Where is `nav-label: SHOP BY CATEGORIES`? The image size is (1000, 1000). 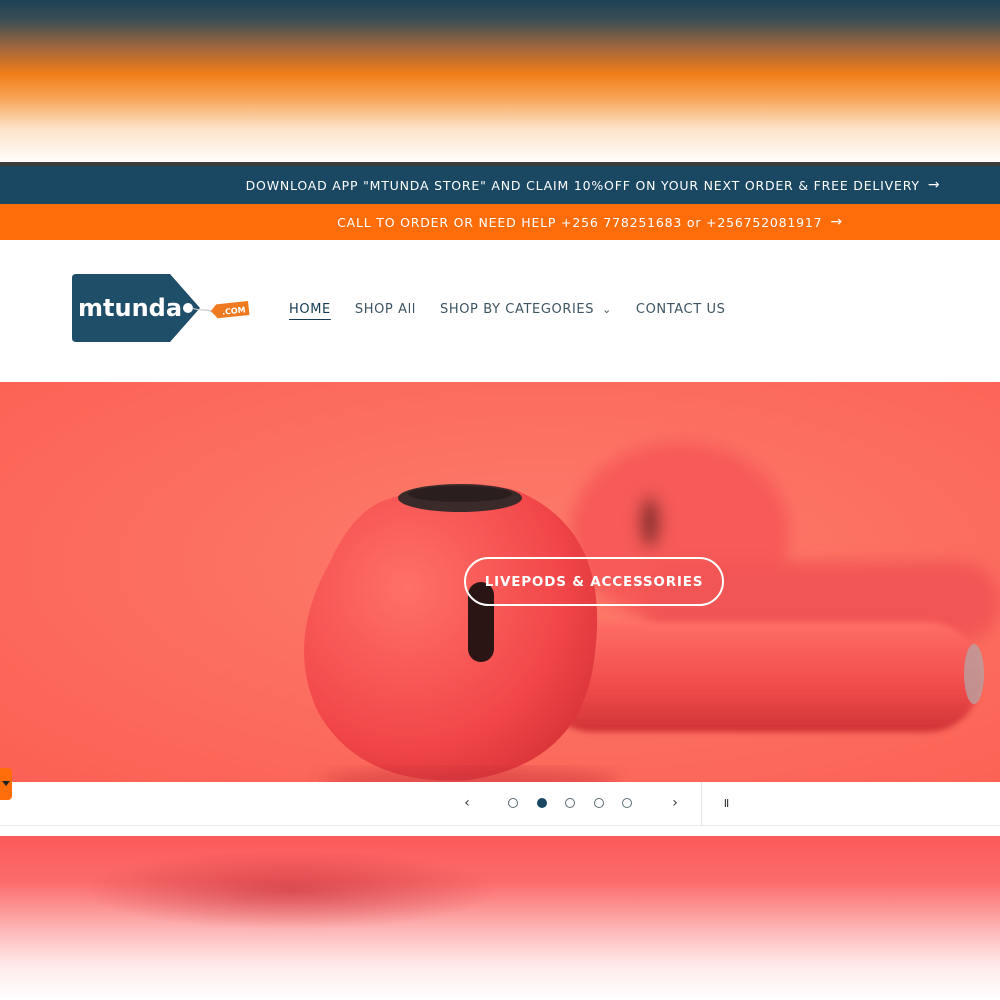
nav-label: SHOP BY CATEGORIES is located at coordinates (517, 309).